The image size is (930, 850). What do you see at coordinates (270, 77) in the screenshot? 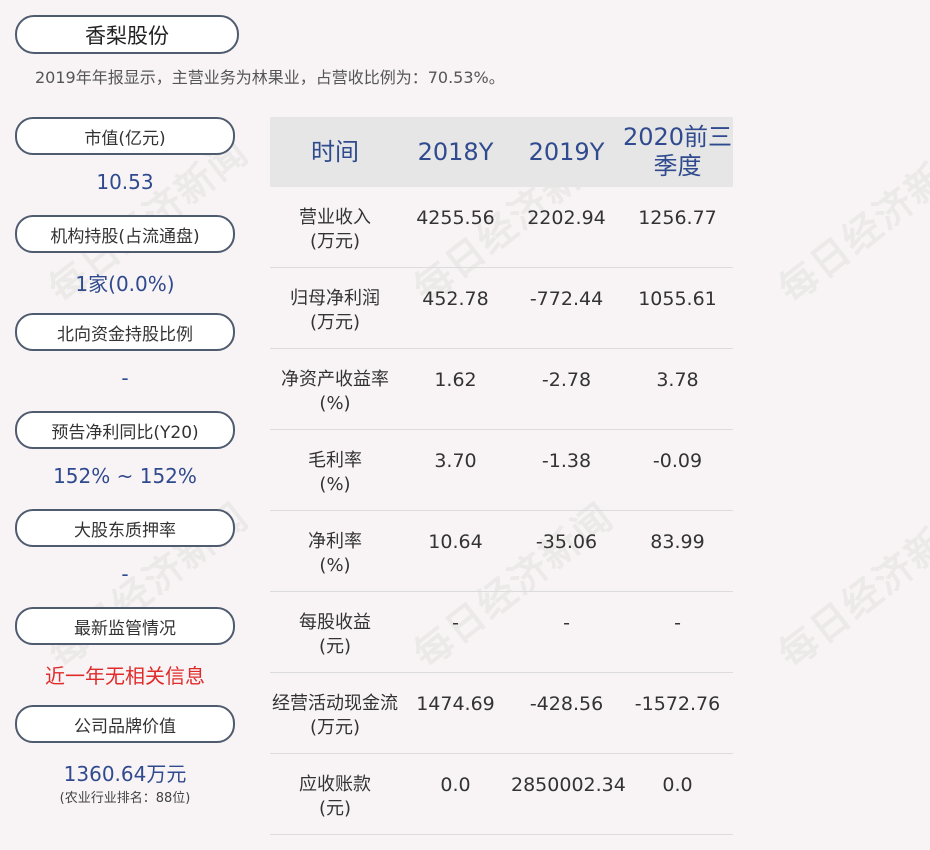
I see `company-summary: 2019年年报显示，主营业务为林果业，占营收比例为：70.53%。` at bounding box center [270, 77].